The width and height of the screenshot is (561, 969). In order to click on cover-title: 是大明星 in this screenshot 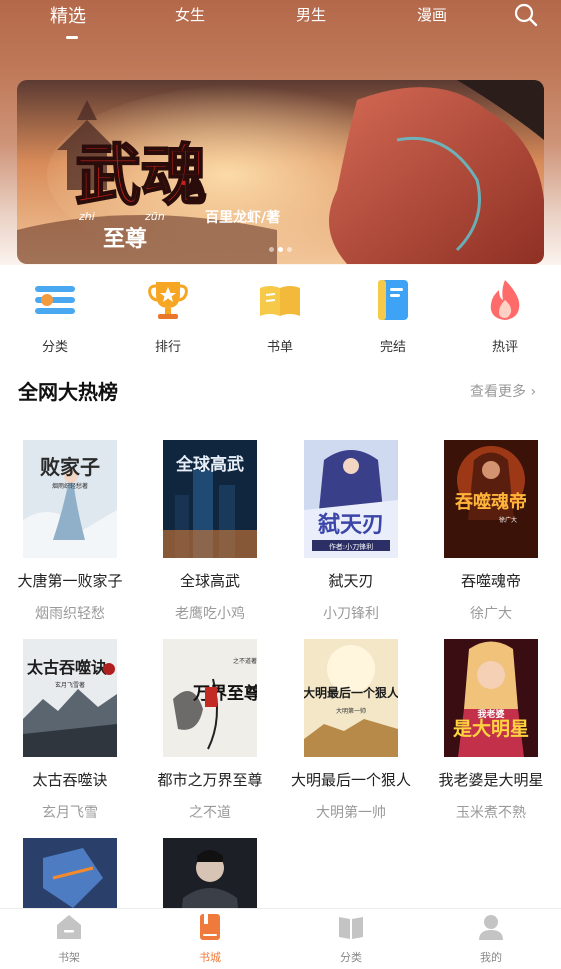, I will do `click(491, 728)`.